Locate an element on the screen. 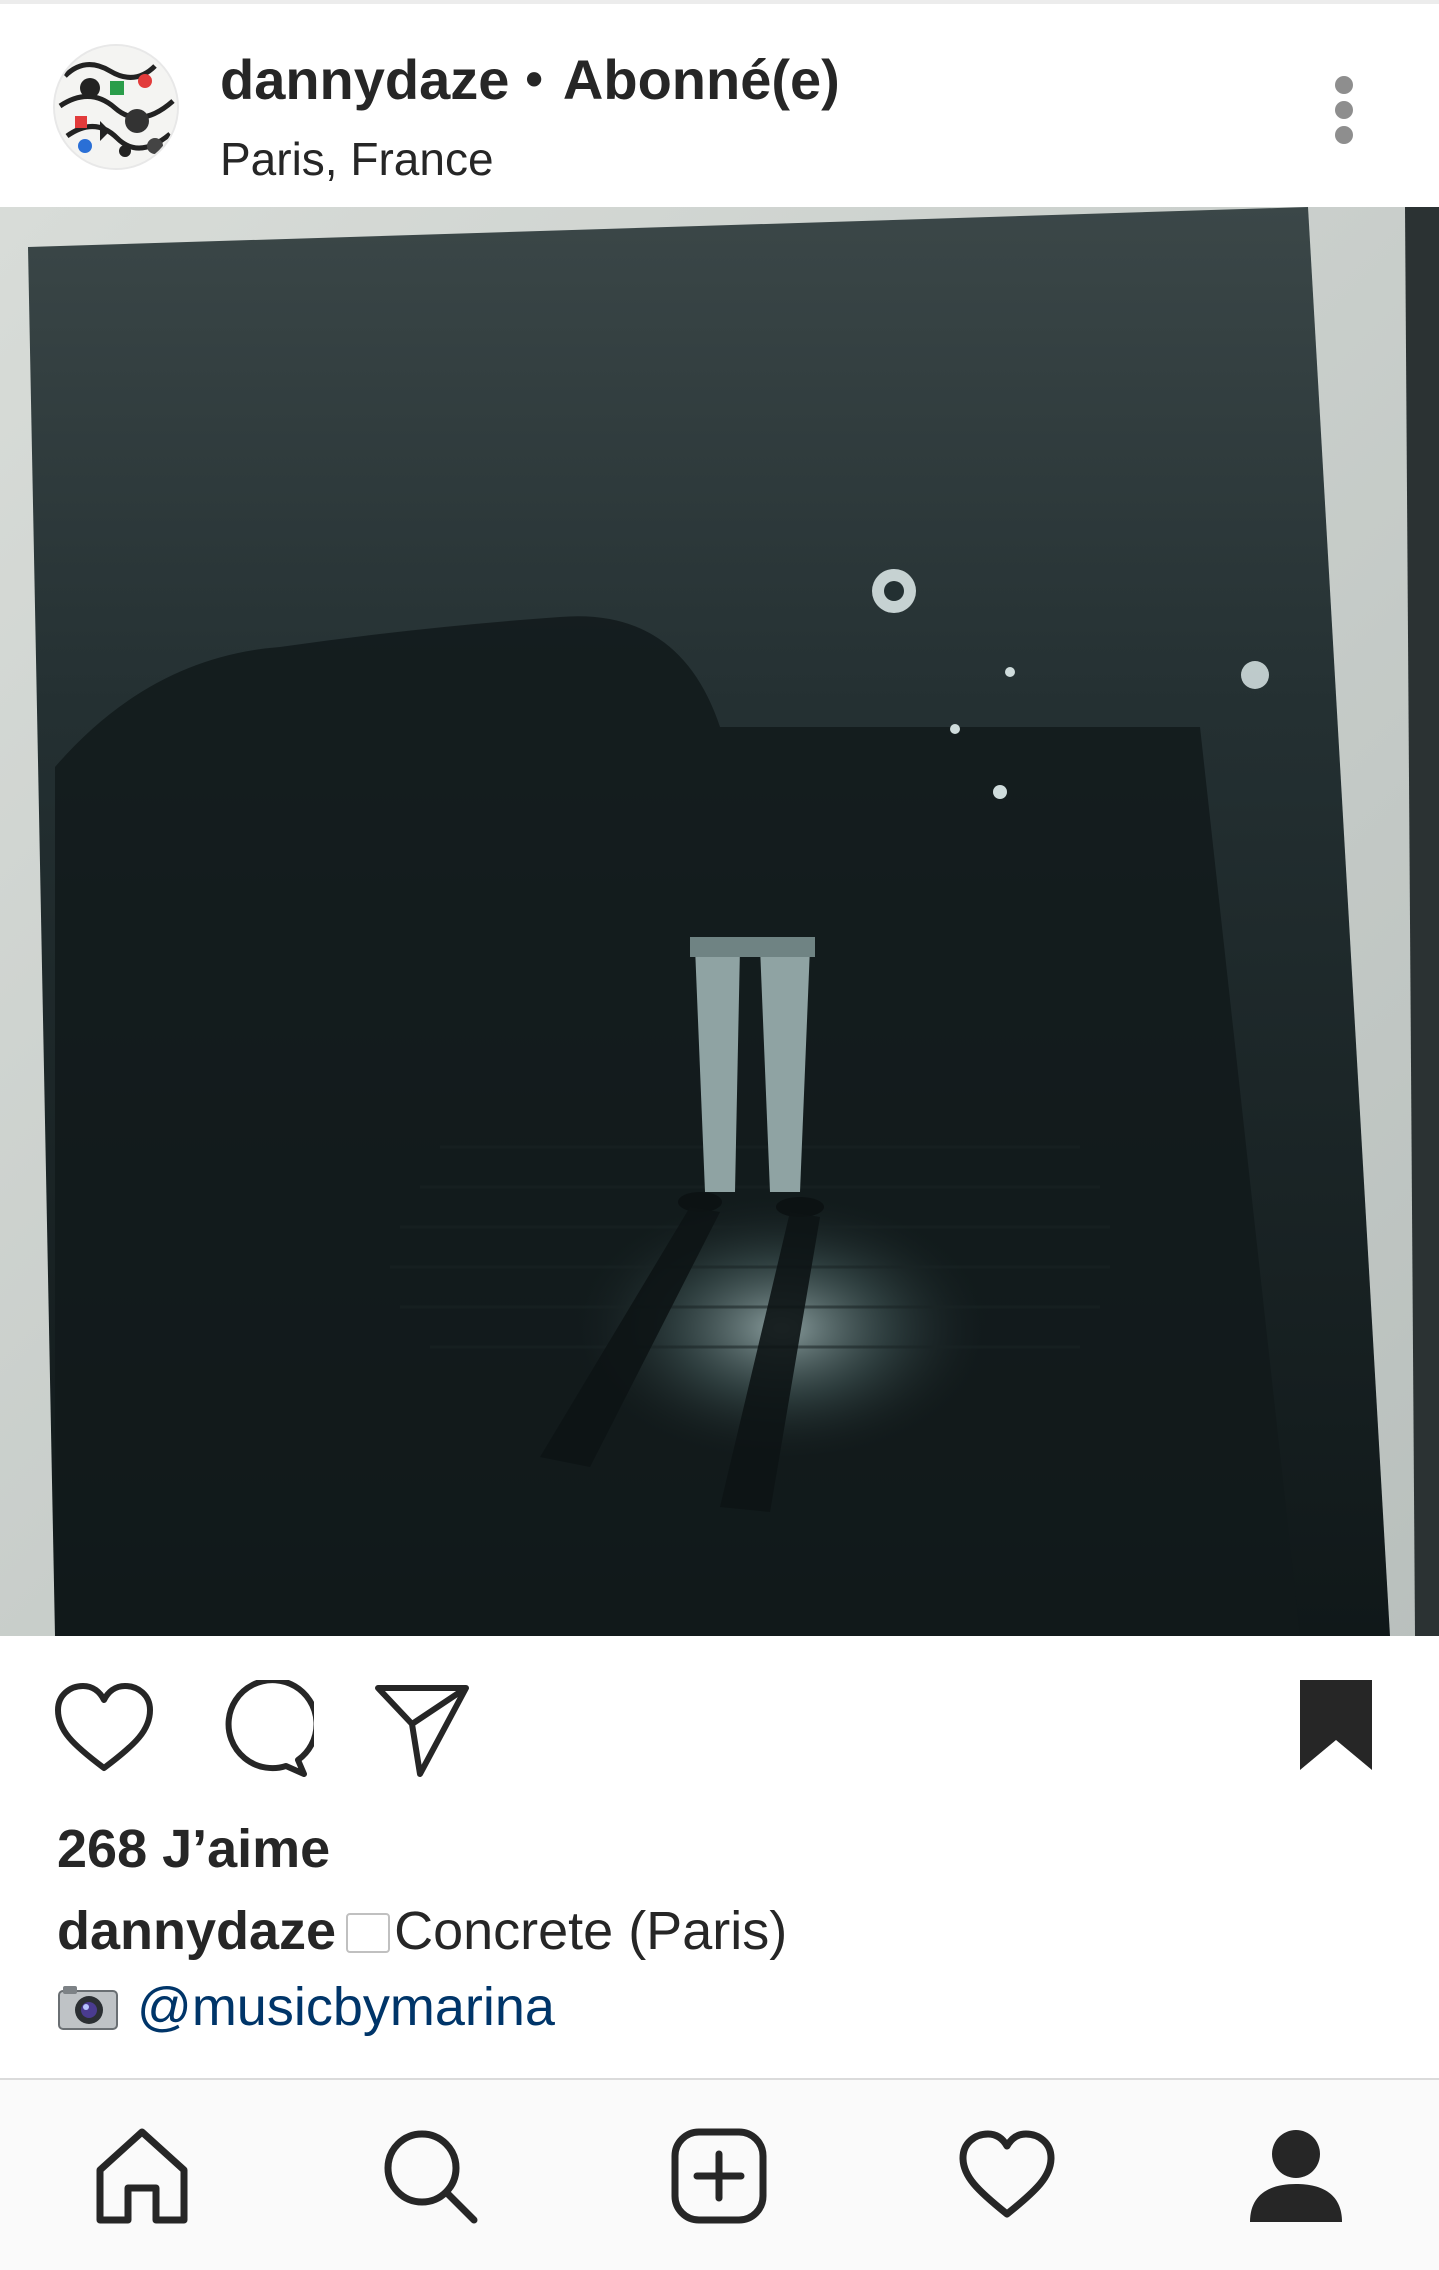  bookmark-filled-icon is located at coordinates (1336, 1725).